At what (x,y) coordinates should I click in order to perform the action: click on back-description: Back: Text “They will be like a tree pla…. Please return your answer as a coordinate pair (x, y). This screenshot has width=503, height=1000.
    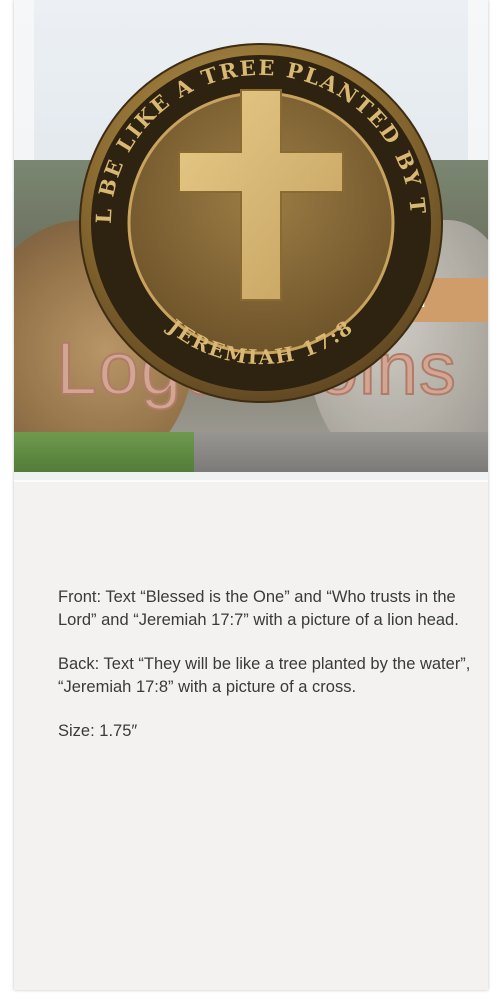
    Looking at the image, I should click on (264, 675).